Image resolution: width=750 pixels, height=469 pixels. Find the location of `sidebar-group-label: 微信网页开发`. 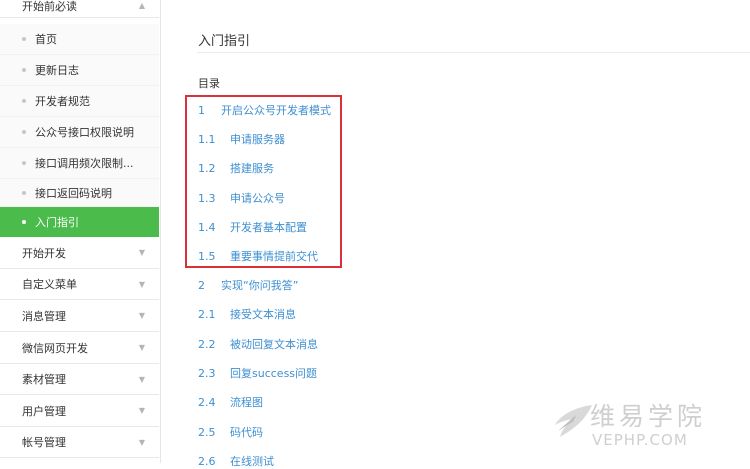

sidebar-group-label: 微信网页开发 is located at coordinates (55, 348).